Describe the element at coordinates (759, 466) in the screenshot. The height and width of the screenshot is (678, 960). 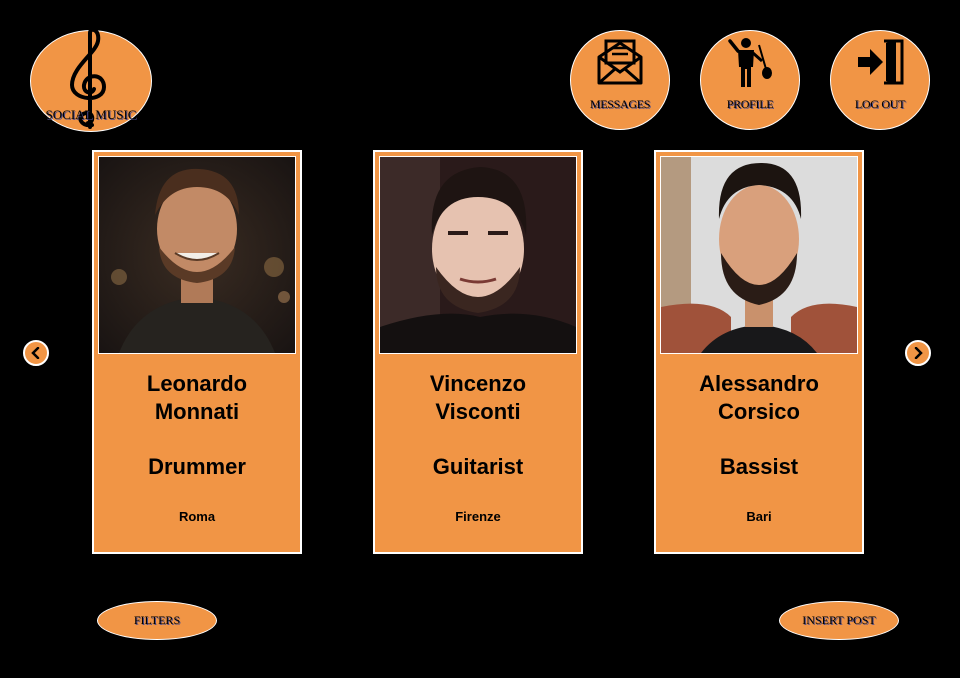
I see `musician-role: Bassist` at that location.